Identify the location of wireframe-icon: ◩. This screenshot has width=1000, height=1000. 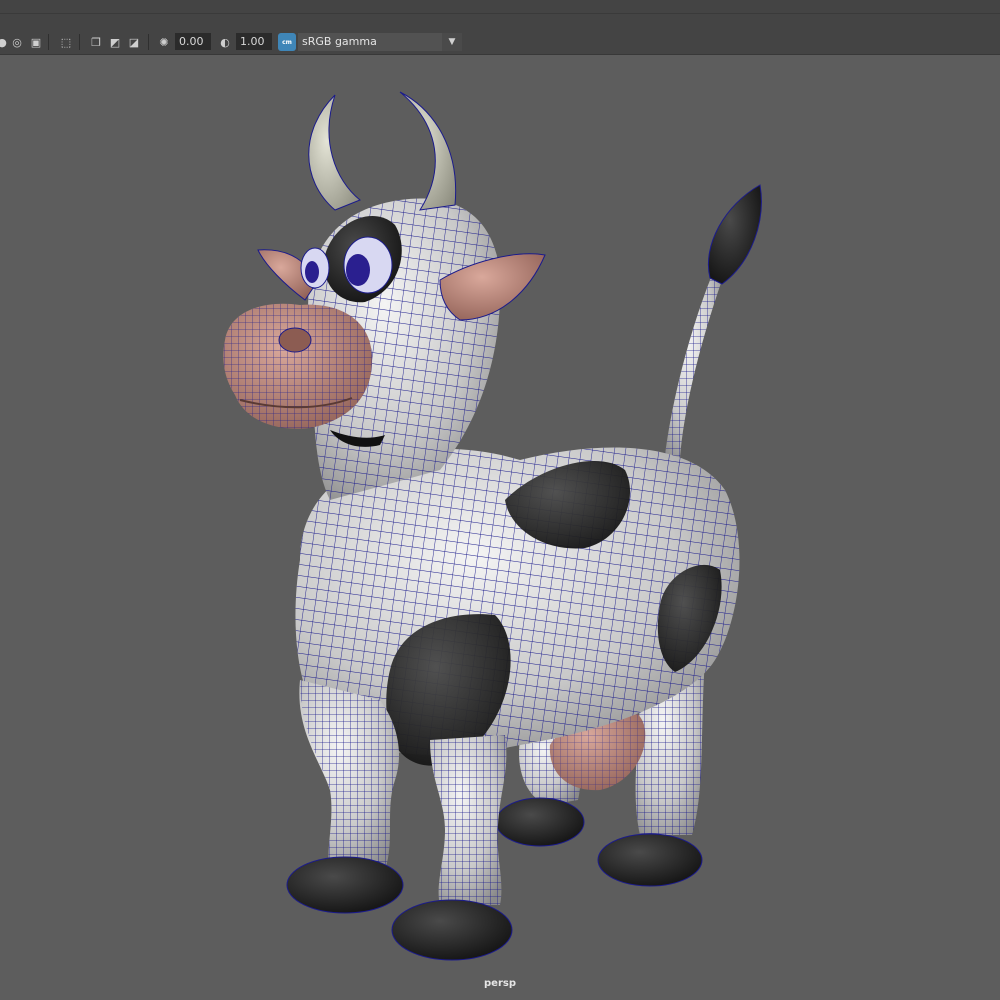
(115, 42).